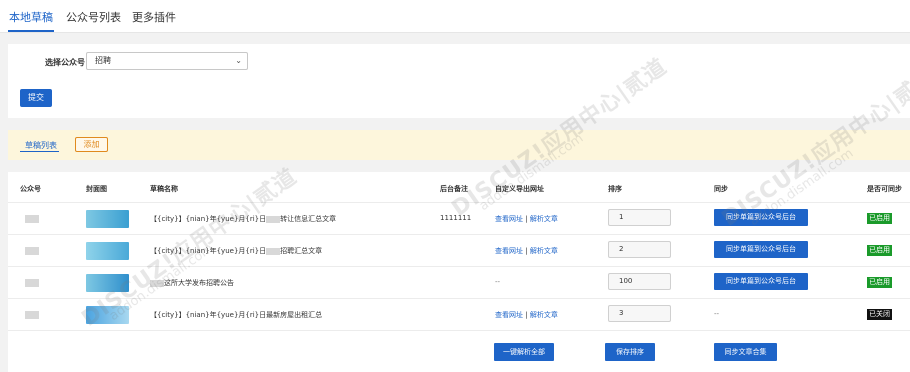  Describe the element at coordinates (93, 17) in the screenshot. I see `tab-official-accounts: 公众号列表` at that location.